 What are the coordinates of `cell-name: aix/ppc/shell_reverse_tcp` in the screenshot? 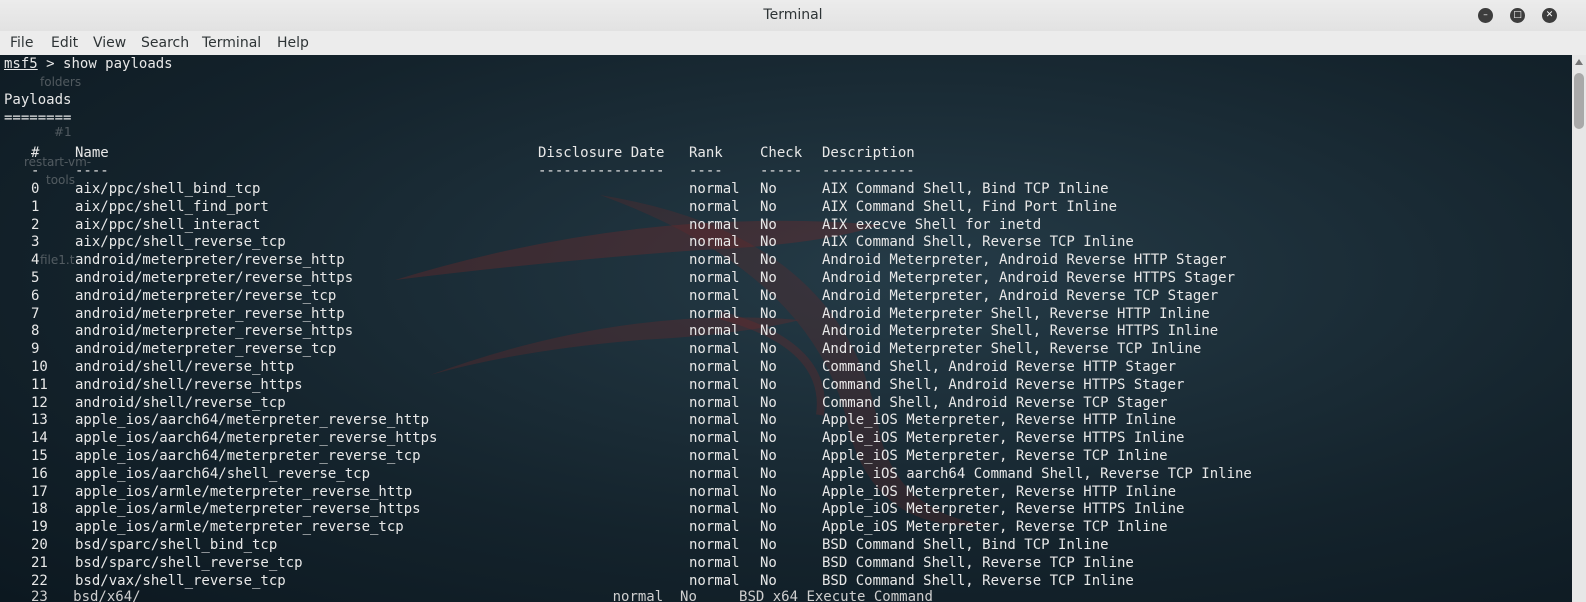 It's located at (180, 242).